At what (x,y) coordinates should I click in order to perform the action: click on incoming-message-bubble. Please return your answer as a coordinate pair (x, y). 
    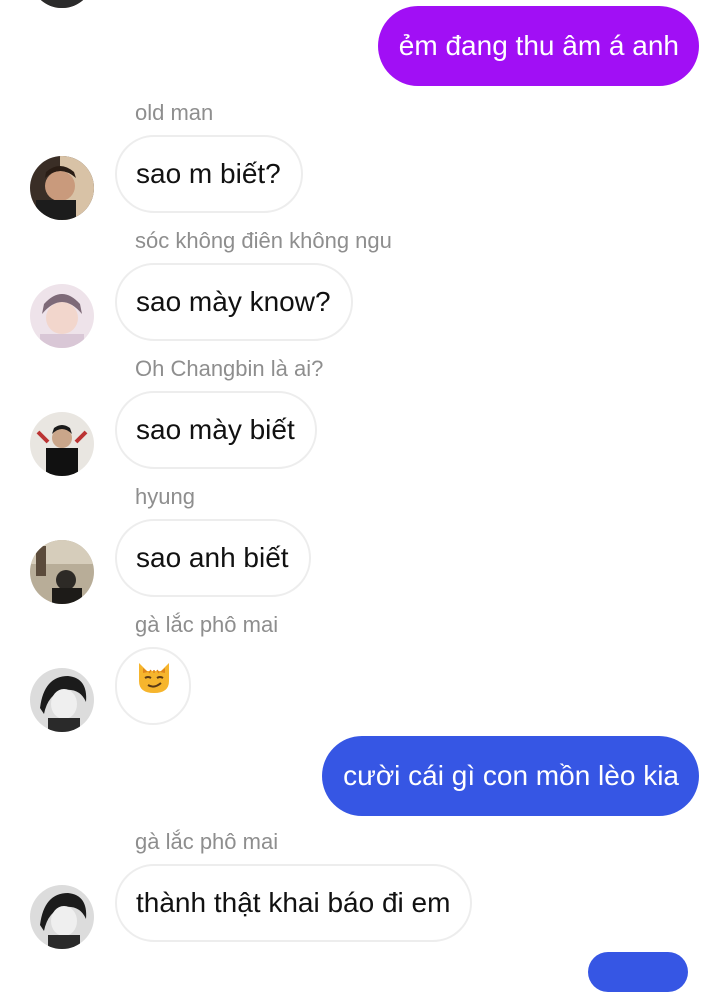
    Looking at the image, I should click on (153, 686).